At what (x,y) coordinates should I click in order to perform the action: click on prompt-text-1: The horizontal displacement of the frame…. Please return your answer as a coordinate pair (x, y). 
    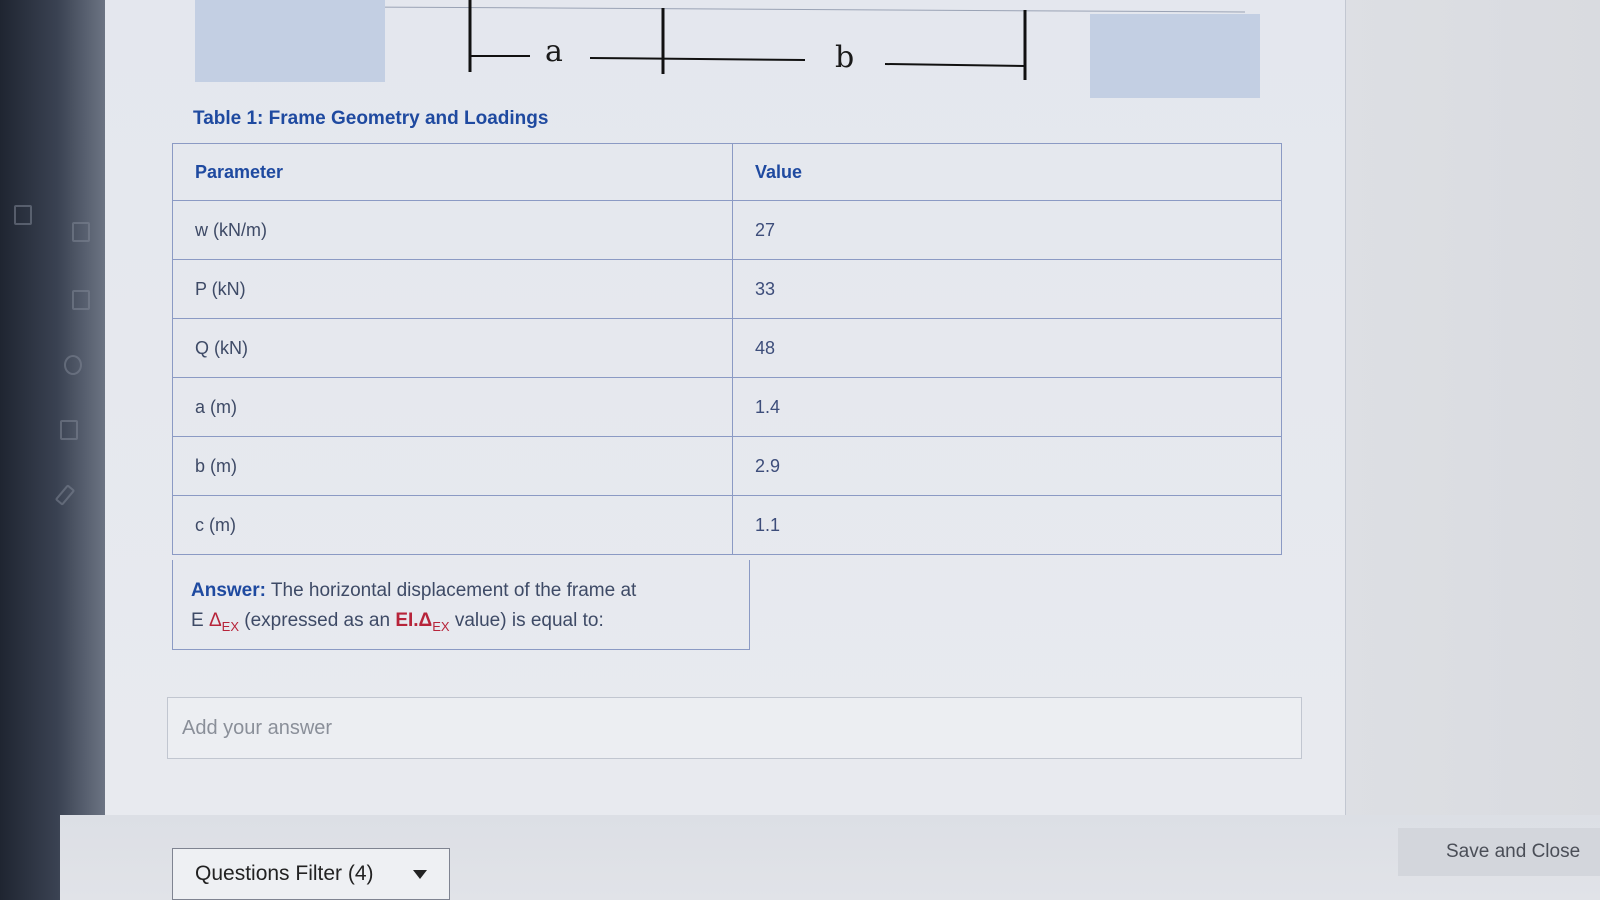
    Looking at the image, I should click on (451, 590).